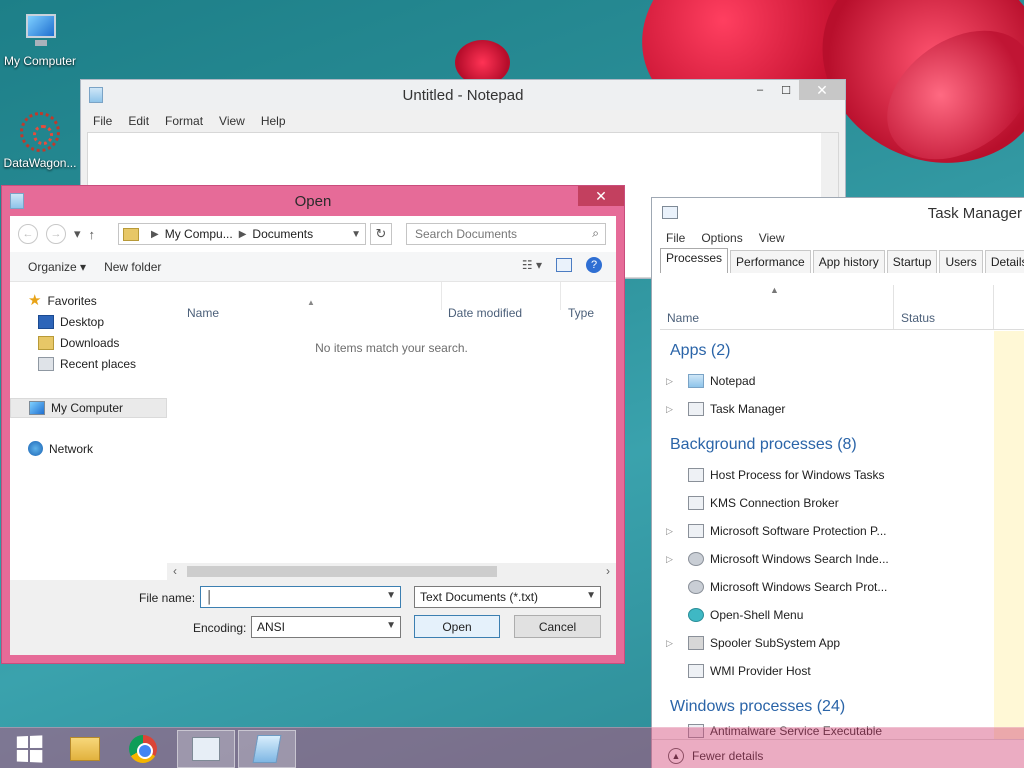  What do you see at coordinates (206, 749) in the screenshot?
I see `taskbar-task-manager` at bounding box center [206, 749].